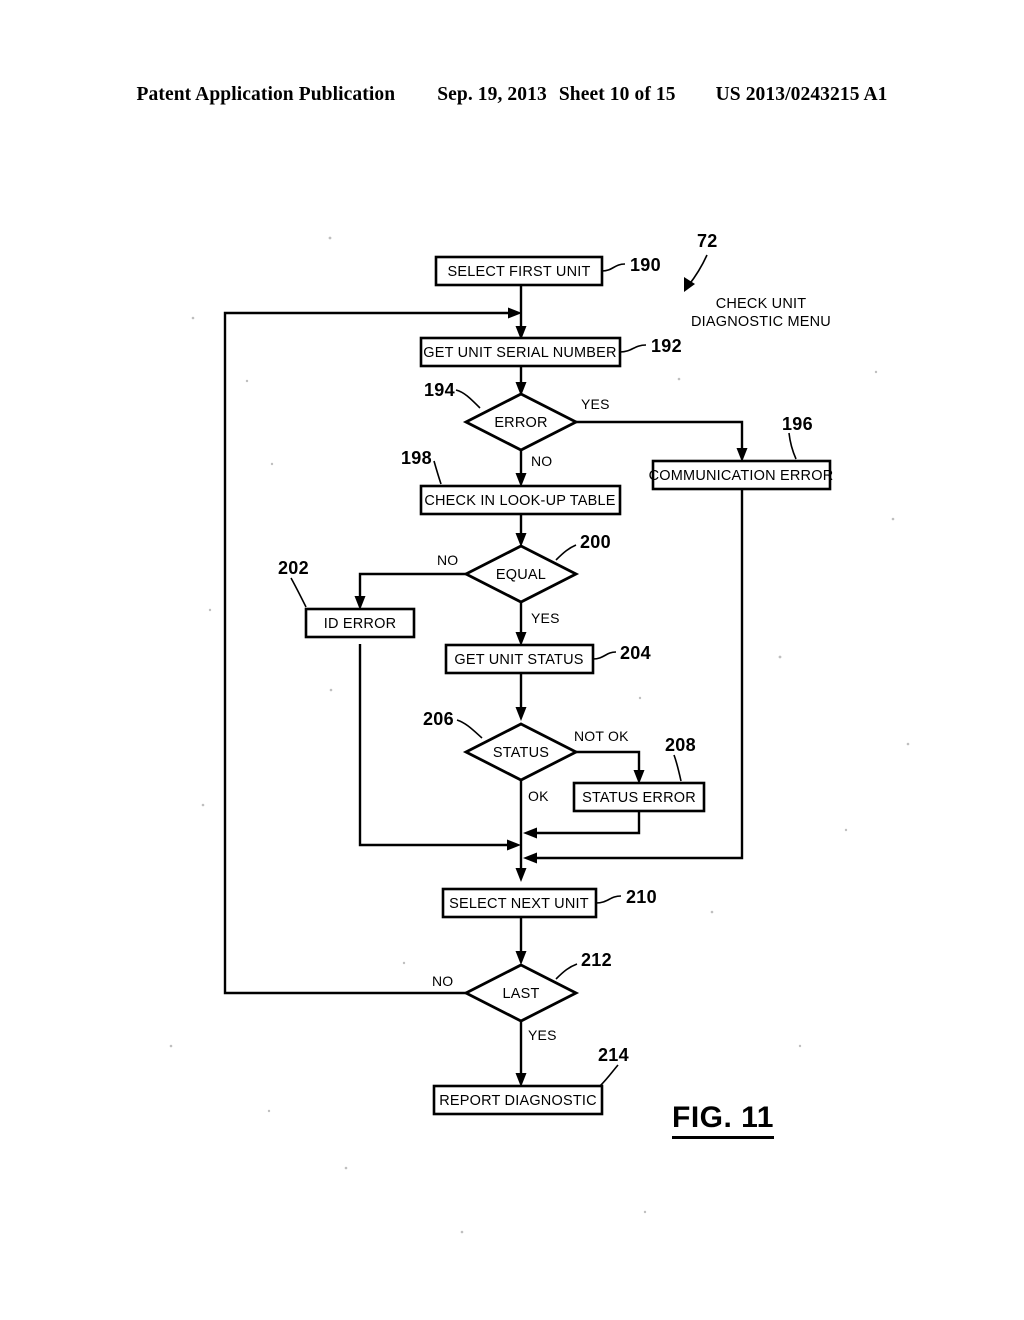  I want to click on node-equal-decision: EQUAL 200 NO YES, so click(524, 579).